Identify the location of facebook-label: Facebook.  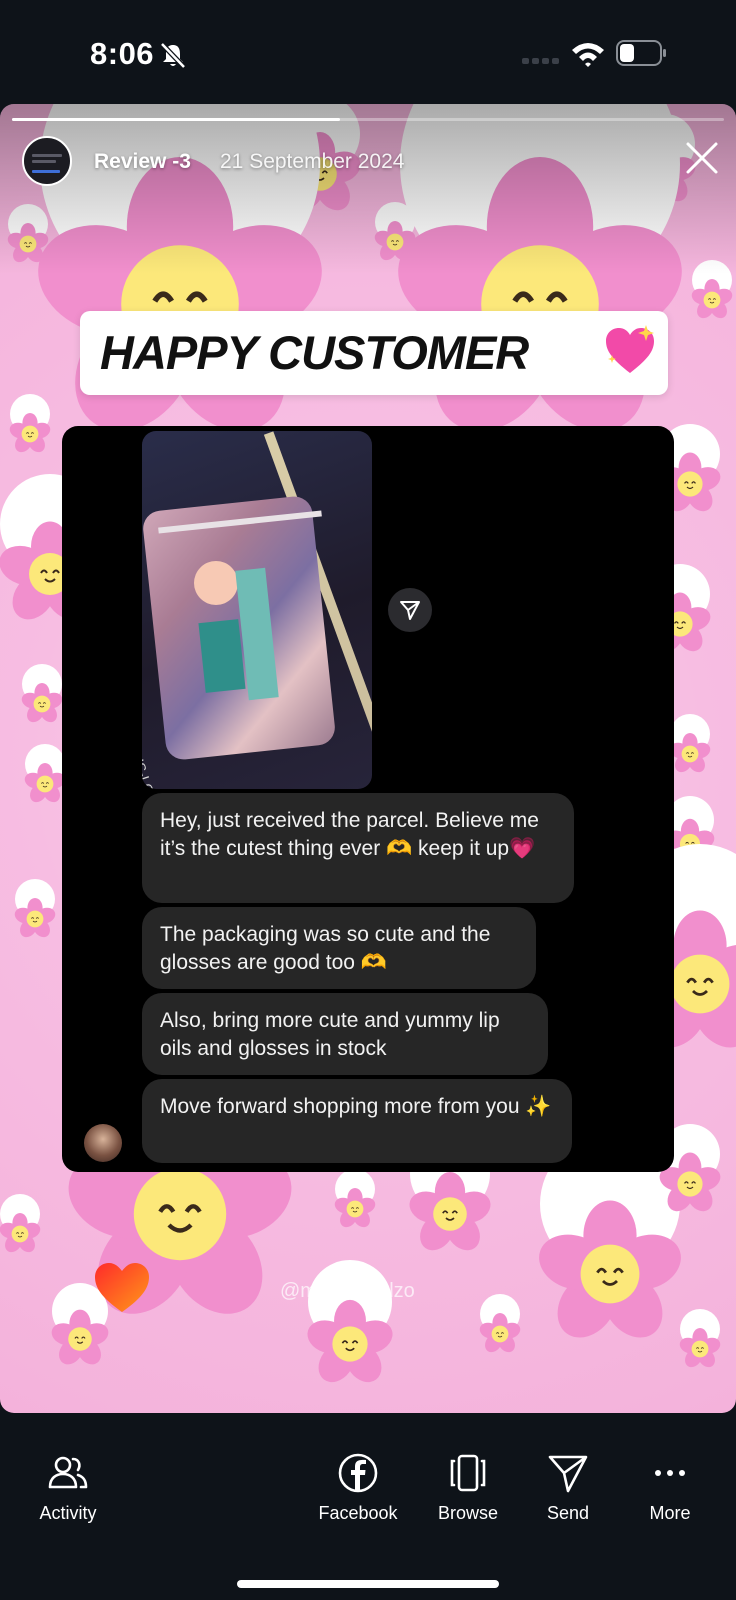
(358, 1513).